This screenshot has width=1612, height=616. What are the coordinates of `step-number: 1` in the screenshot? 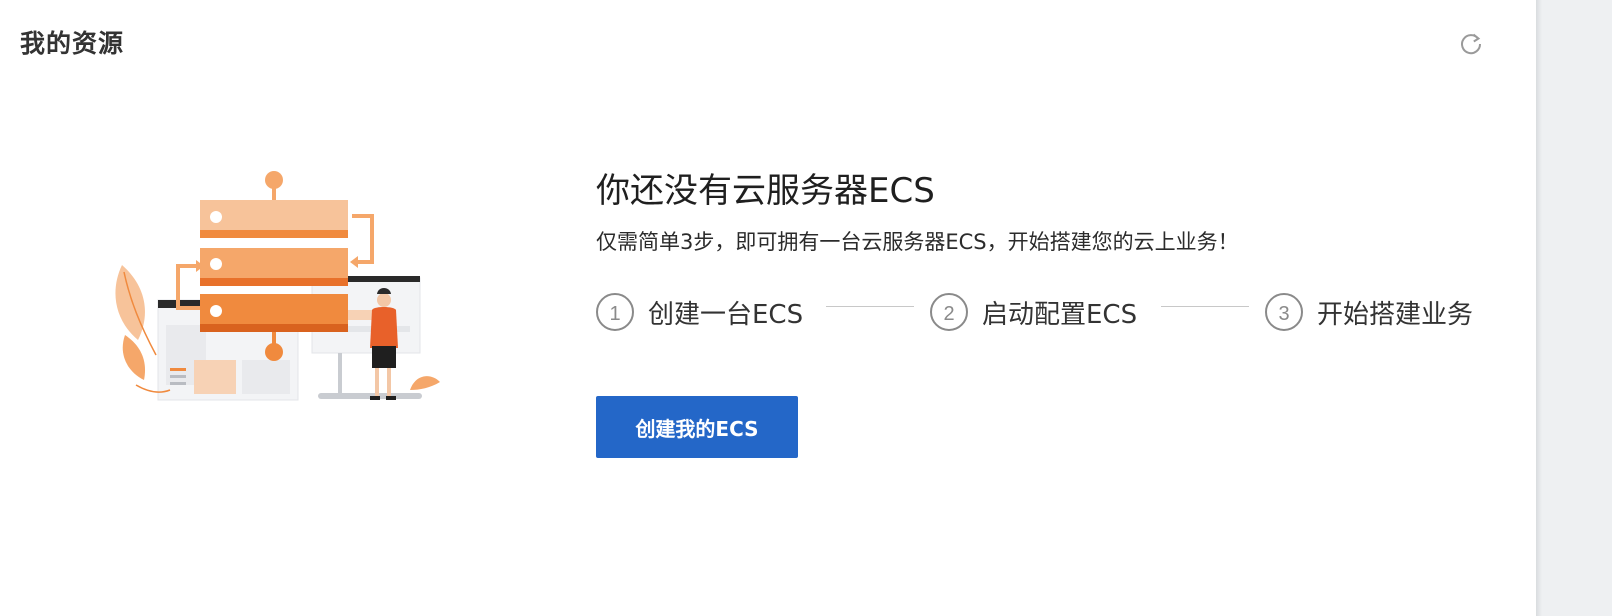 It's located at (615, 312).